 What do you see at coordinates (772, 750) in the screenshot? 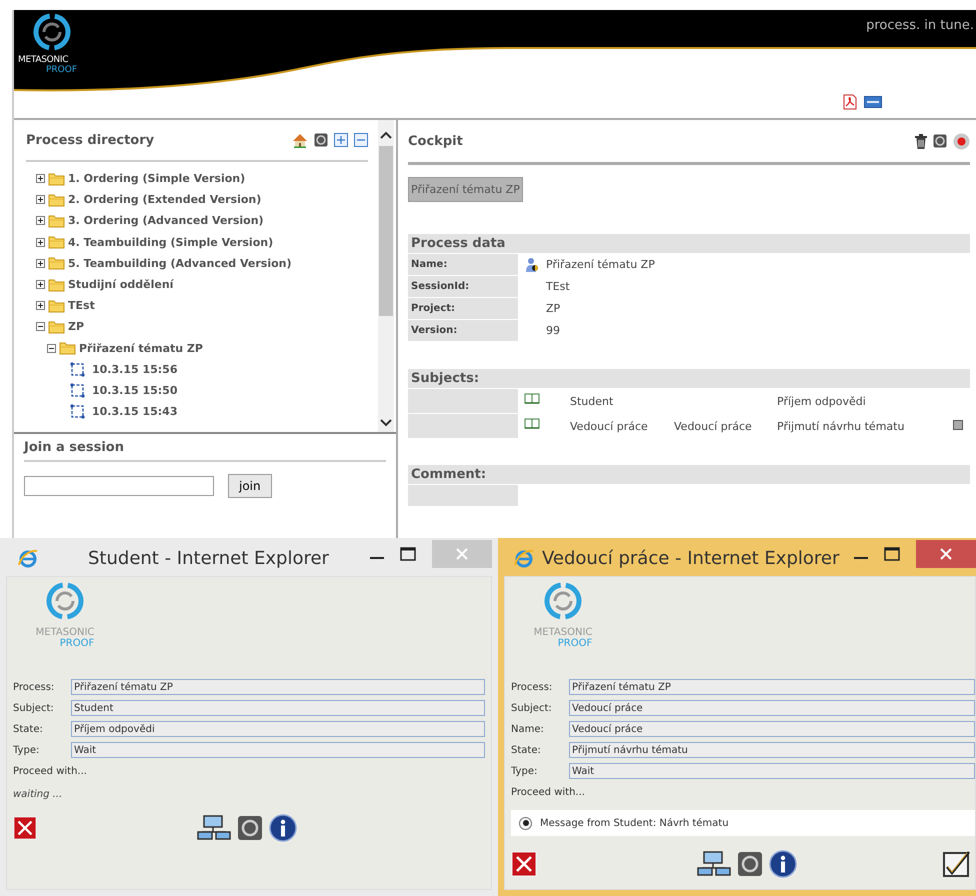
I see `text-field: Přijmutí návrhu tématu` at bounding box center [772, 750].